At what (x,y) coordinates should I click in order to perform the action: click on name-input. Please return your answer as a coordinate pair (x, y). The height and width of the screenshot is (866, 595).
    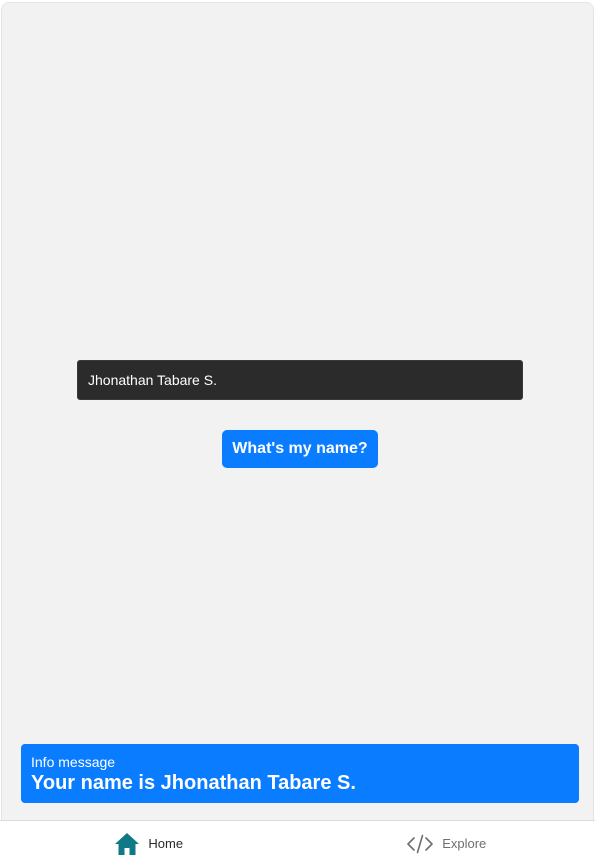
    Looking at the image, I should click on (300, 380).